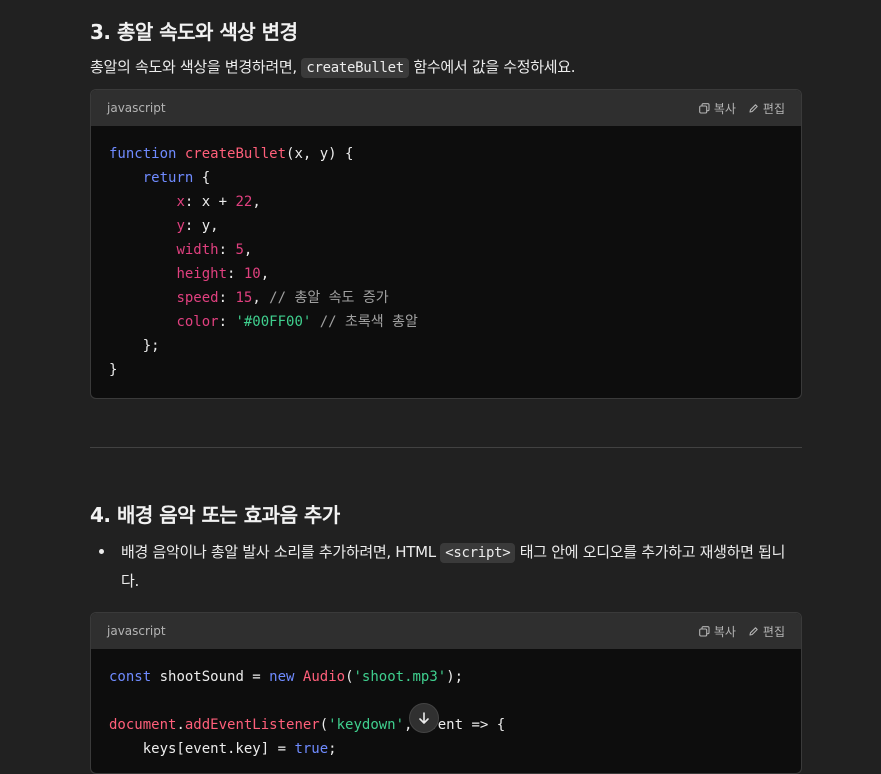 Image resolution: width=881 pixels, height=774 pixels. Describe the element at coordinates (215, 515) in the screenshot. I see `section-4-heading: 4. 배경 음악 또는 효과음 추가` at that location.